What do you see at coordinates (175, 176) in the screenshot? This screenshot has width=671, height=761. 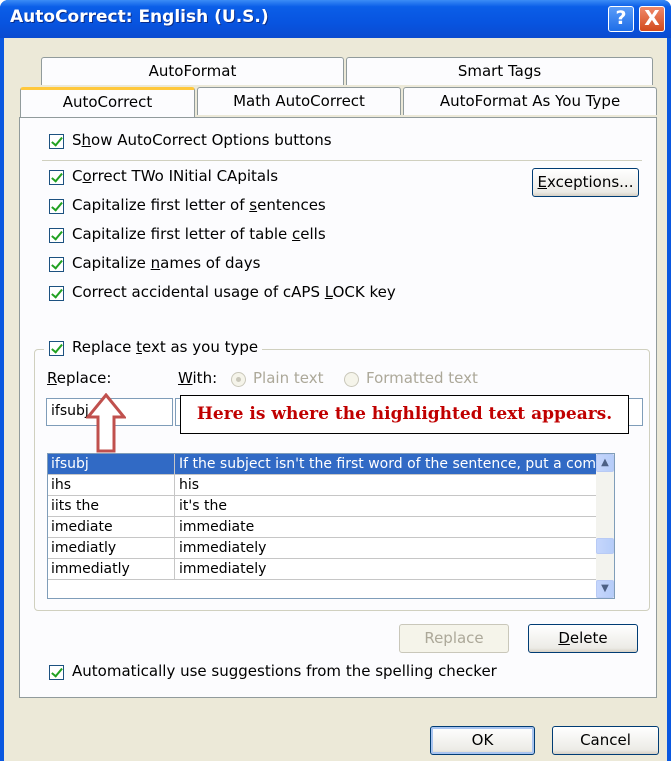 I see `correct-two-initials-label: Correct TWo INitial CApitals` at bounding box center [175, 176].